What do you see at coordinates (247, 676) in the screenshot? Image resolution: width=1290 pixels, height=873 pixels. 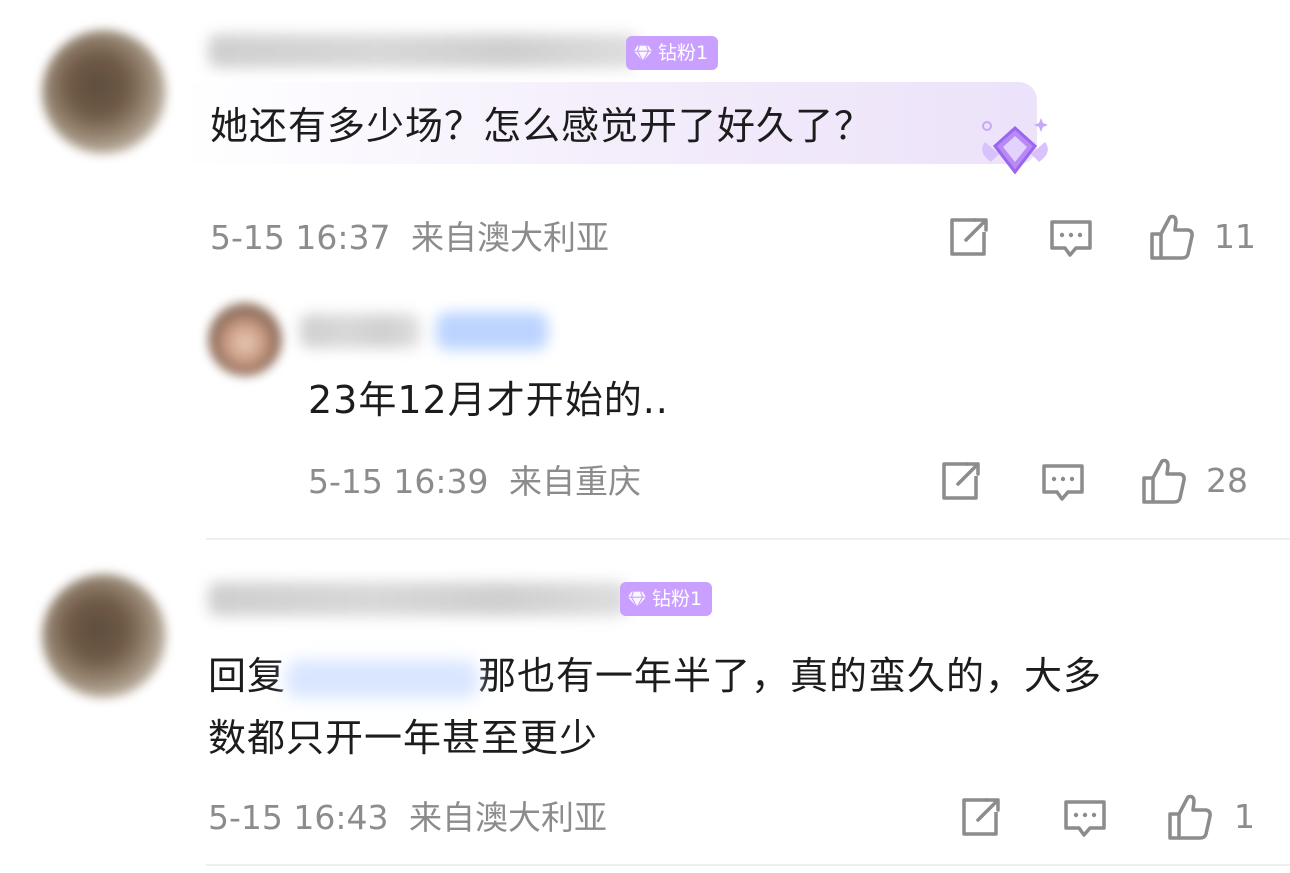 I see `reply-prefix: 回复` at bounding box center [247, 676].